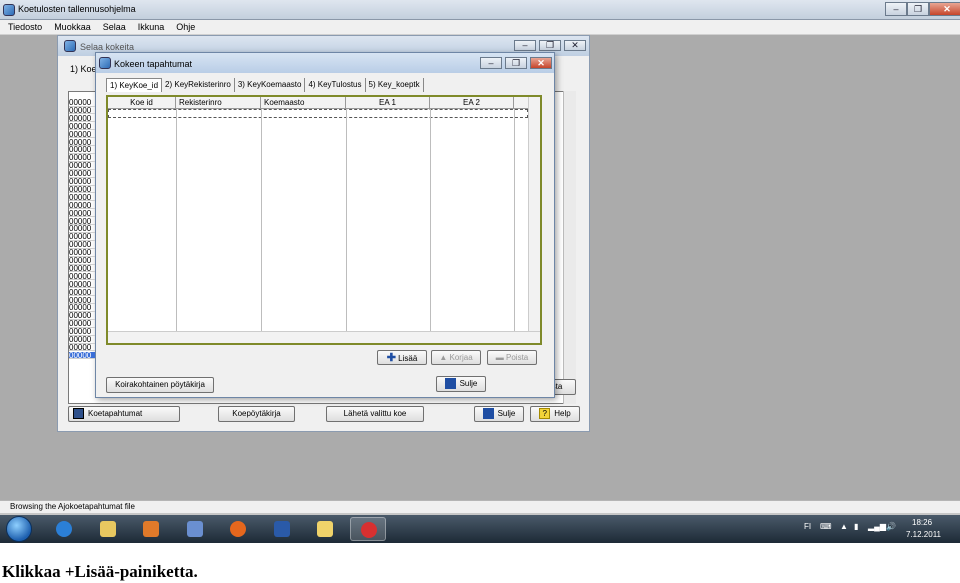  I want to click on clock-date: 7.12.2011, so click(923, 534).